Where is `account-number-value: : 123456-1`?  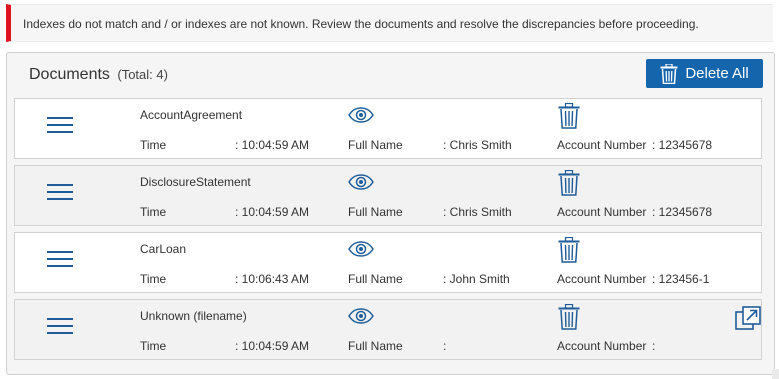 account-number-value: : 123456-1 is located at coordinates (681, 279).